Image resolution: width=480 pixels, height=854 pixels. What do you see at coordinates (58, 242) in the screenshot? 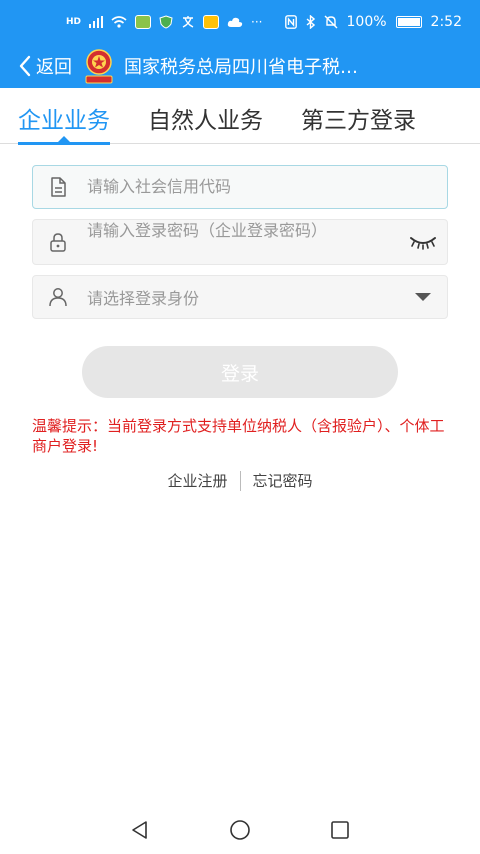
I see `lock-icon` at bounding box center [58, 242].